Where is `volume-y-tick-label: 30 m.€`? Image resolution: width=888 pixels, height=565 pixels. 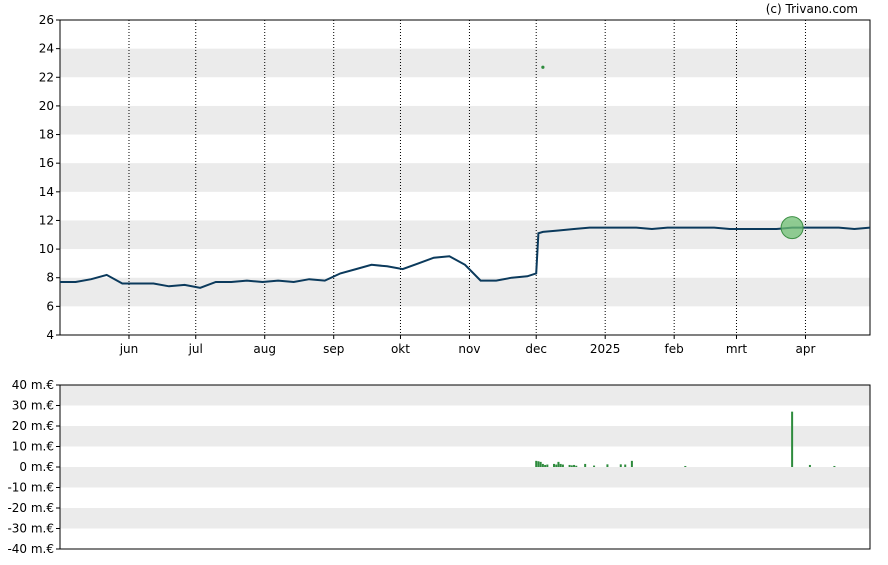 volume-y-tick-label: 30 m.€ is located at coordinates (33, 406).